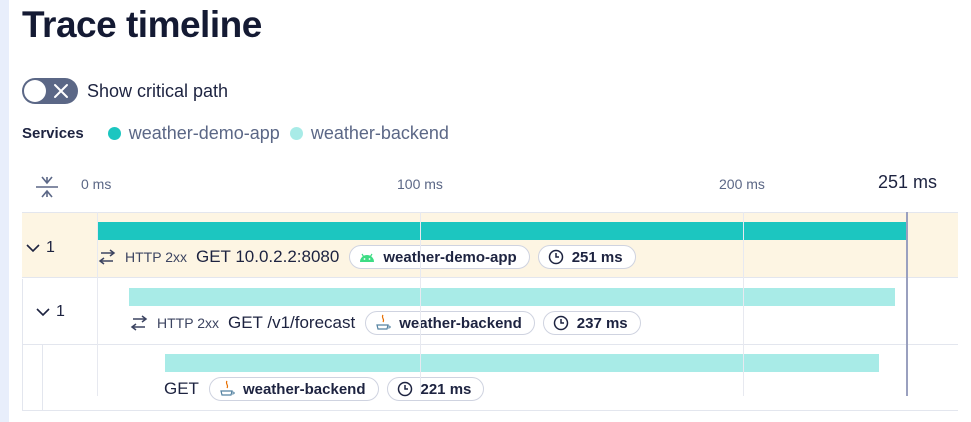 The image size is (971, 422). What do you see at coordinates (490, 183) in the screenshot?
I see `timeline-axis: 0 ms 100 ms 200 ms 251 ms` at bounding box center [490, 183].